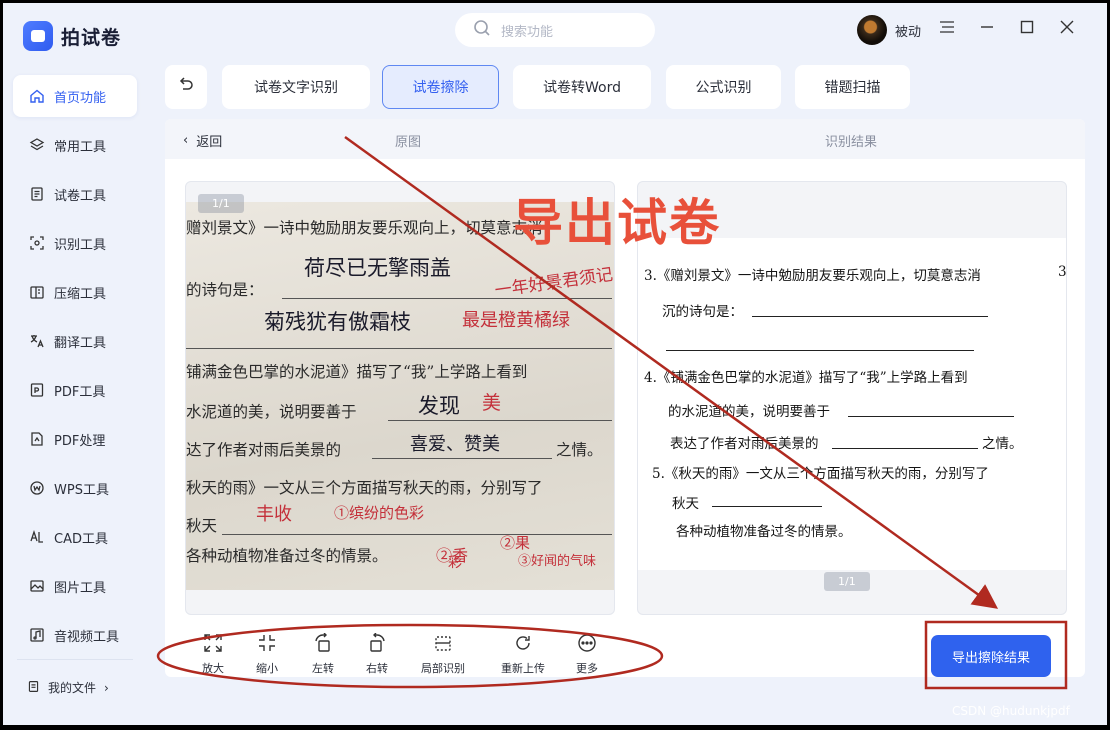 This screenshot has width=1110, height=730. What do you see at coordinates (38, 36) in the screenshot?
I see `logo-icon` at bounding box center [38, 36].